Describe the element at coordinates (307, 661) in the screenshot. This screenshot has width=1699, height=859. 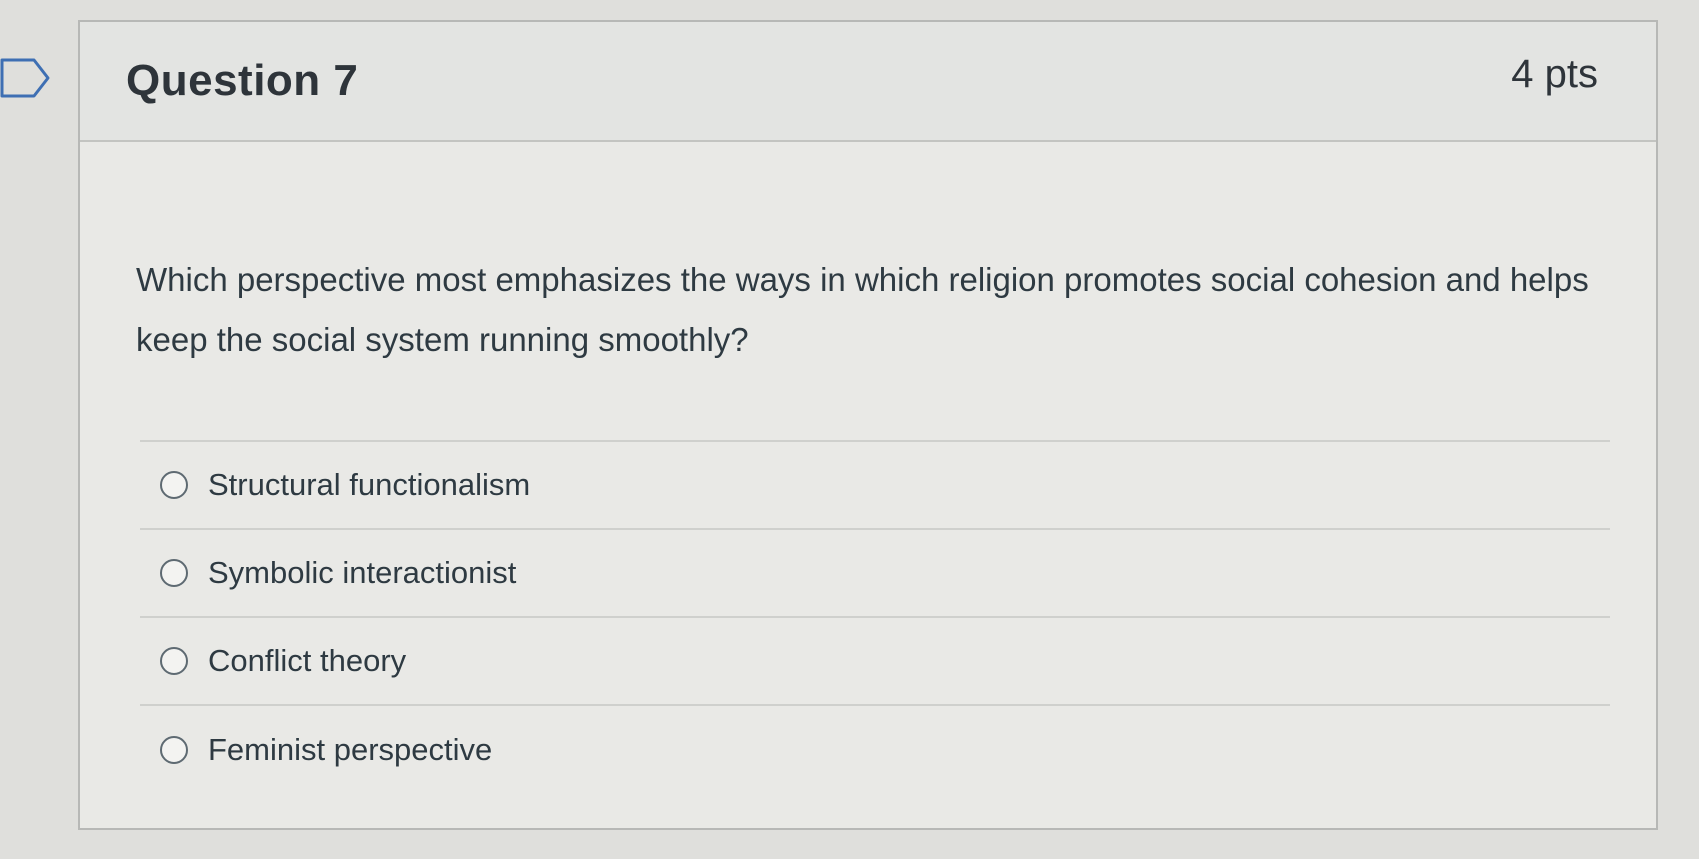
I see `answer-label: Conflict theory` at that location.